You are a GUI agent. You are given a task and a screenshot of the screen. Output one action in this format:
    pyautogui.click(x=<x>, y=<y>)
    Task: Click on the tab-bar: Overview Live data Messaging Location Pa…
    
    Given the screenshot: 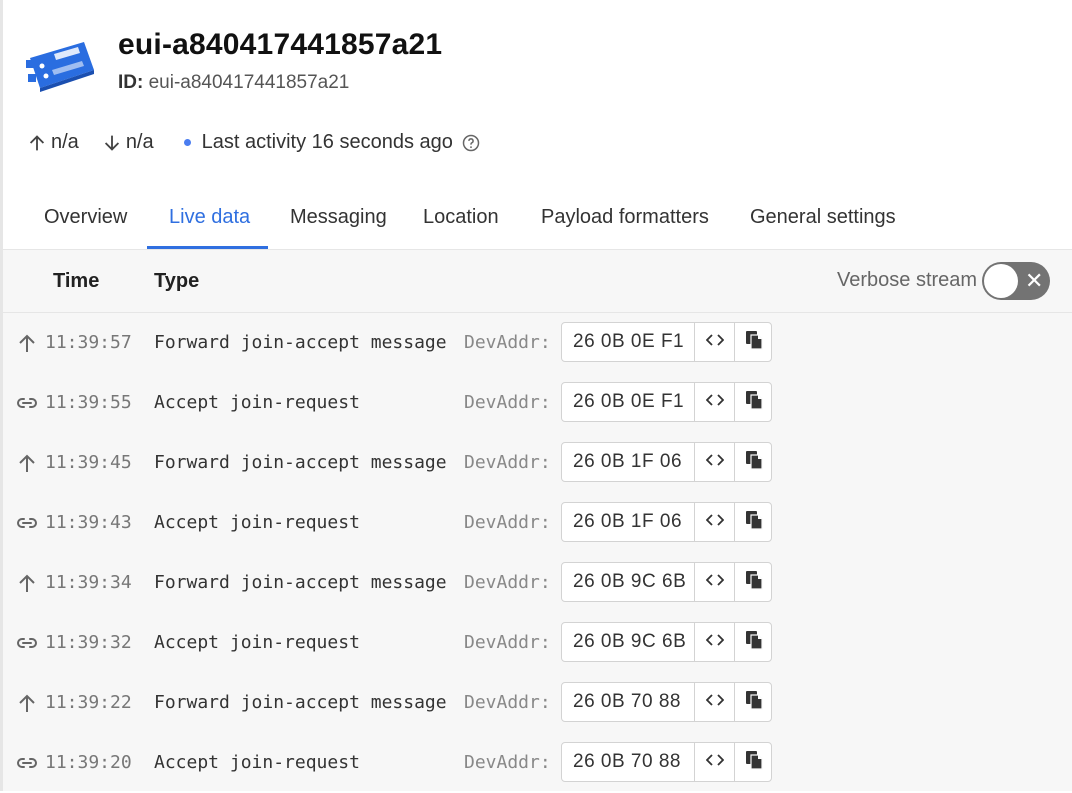 What is the action you would take?
    pyautogui.click(x=536, y=221)
    